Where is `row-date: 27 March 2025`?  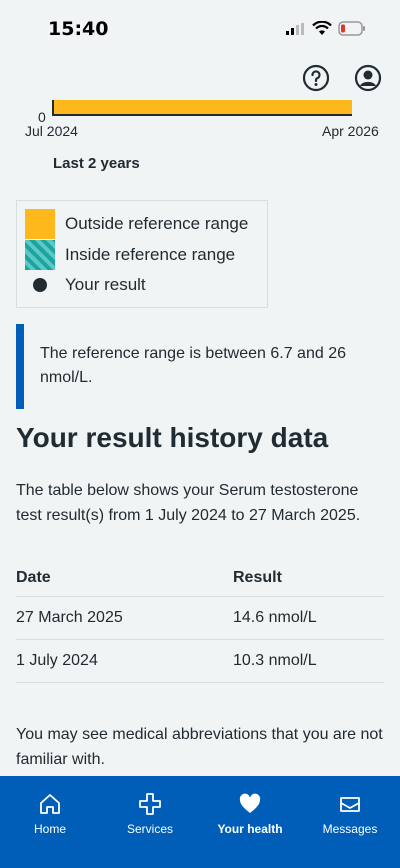
row-date: 27 March 2025 is located at coordinates (69, 617).